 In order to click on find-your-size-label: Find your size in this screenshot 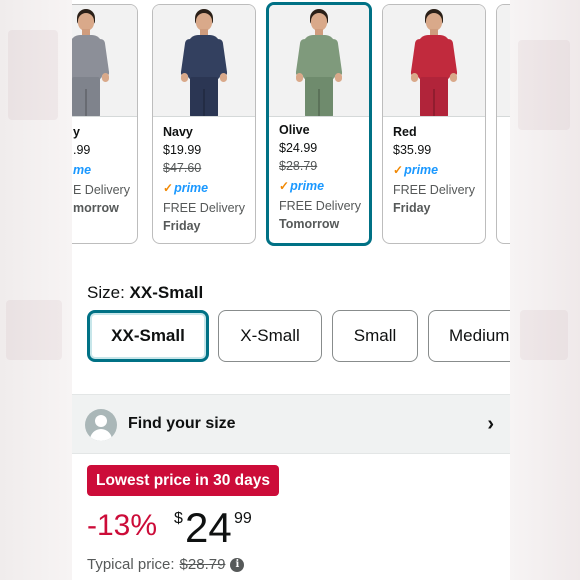, I will do `click(182, 423)`.